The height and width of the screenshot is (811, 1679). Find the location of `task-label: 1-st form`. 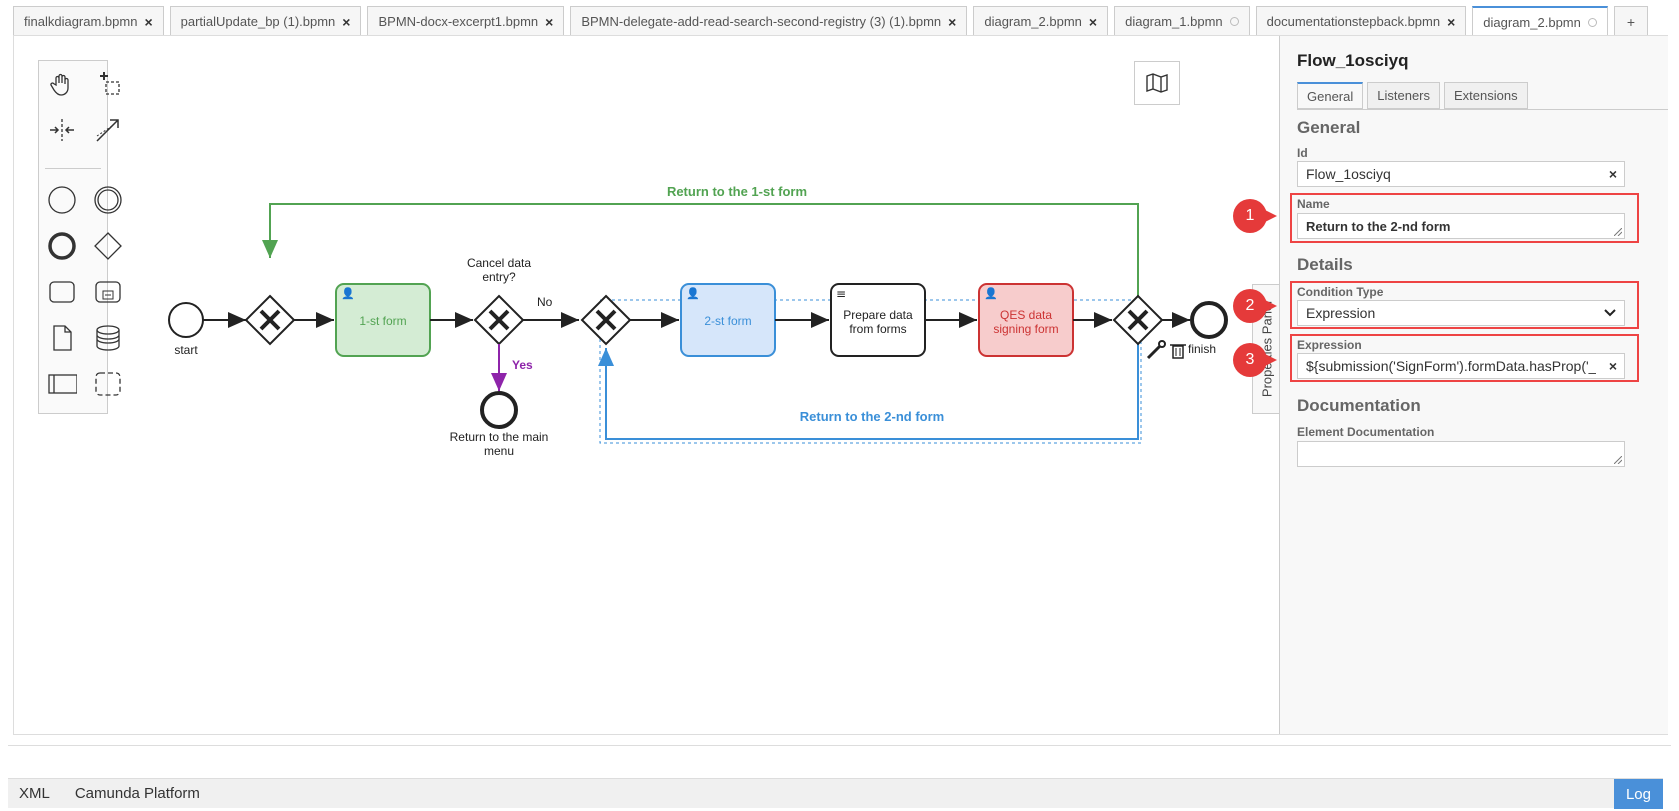

task-label: 1-st form is located at coordinates (382, 321).